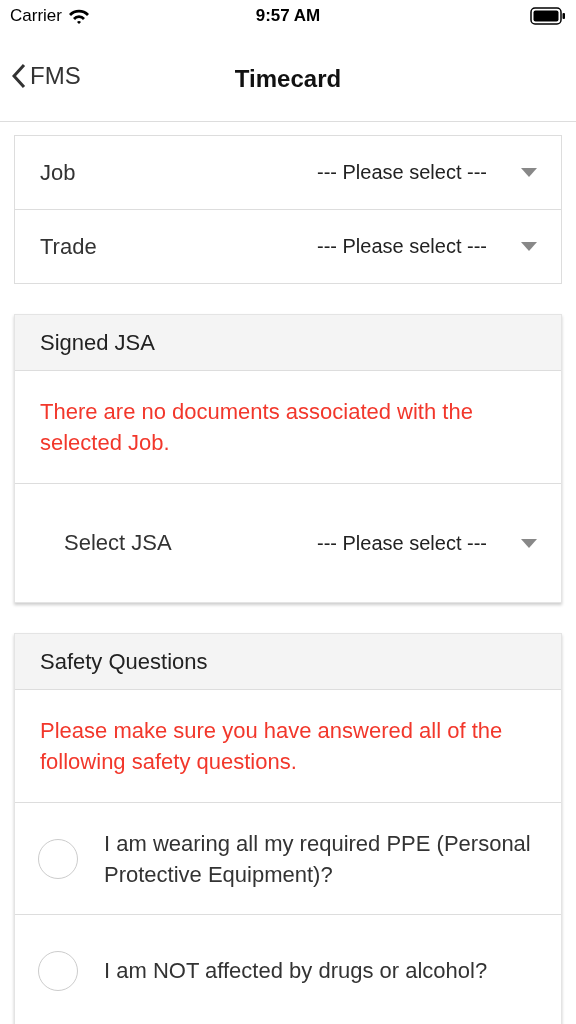 The height and width of the screenshot is (1024, 576). Describe the element at coordinates (36, 16) in the screenshot. I see `carrier-name: Carrier` at that location.